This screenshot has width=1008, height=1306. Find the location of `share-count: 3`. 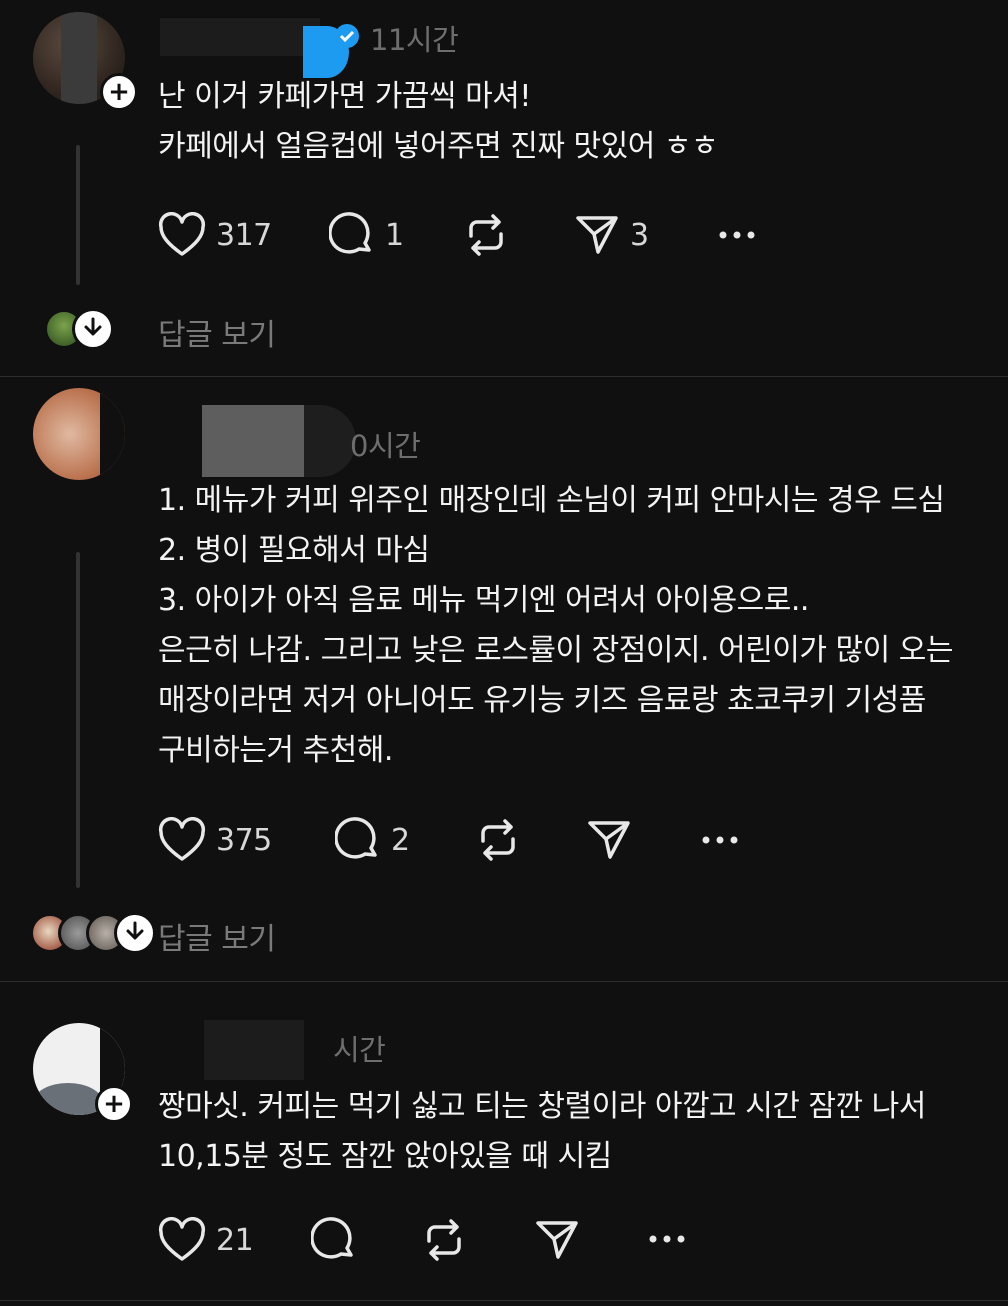

share-count: 3 is located at coordinates (639, 235).